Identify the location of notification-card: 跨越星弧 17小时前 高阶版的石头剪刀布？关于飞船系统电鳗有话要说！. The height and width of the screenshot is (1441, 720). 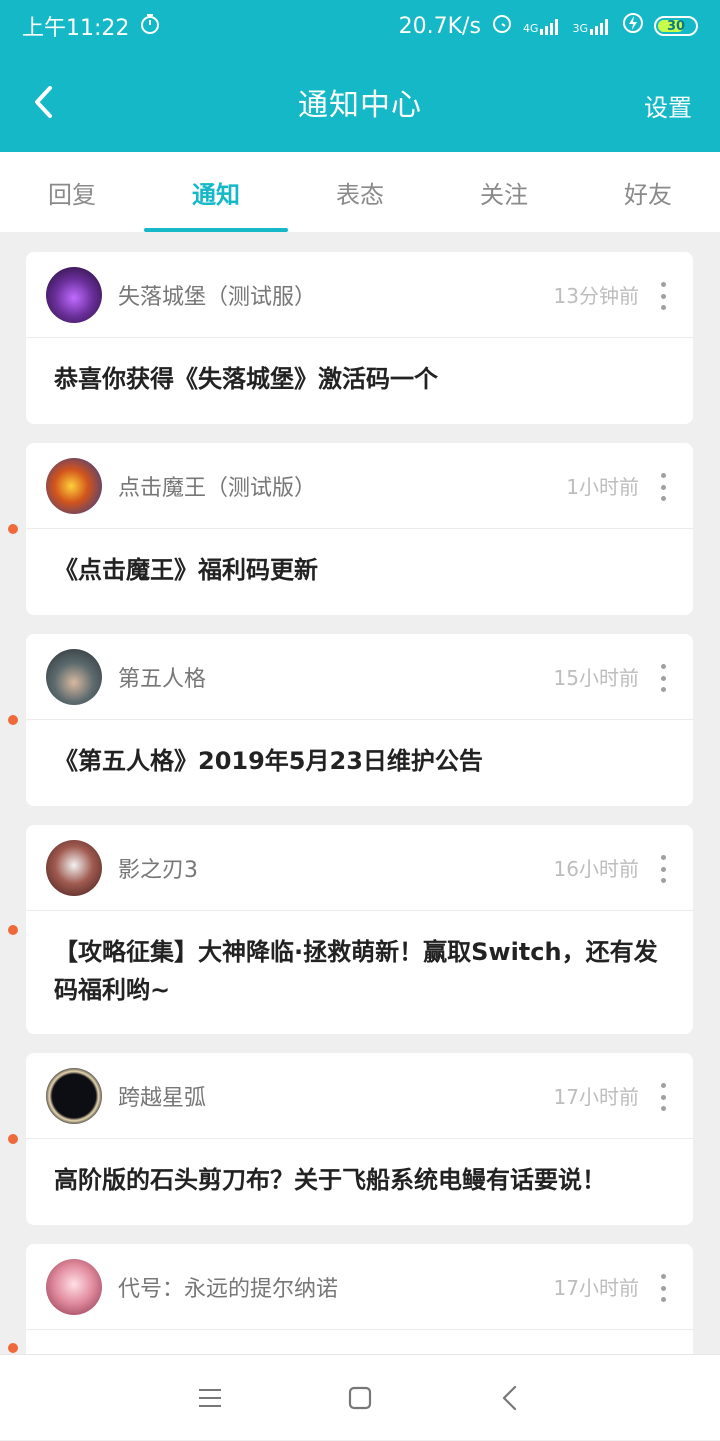
(359, 1139).